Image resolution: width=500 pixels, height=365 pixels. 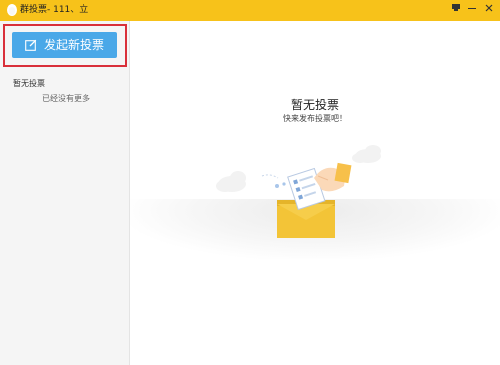 What do you see at coordinates (66, 98) in the screenshot?
I see `no-more-text: 已经没有更多` at bounding box center [66, 98].